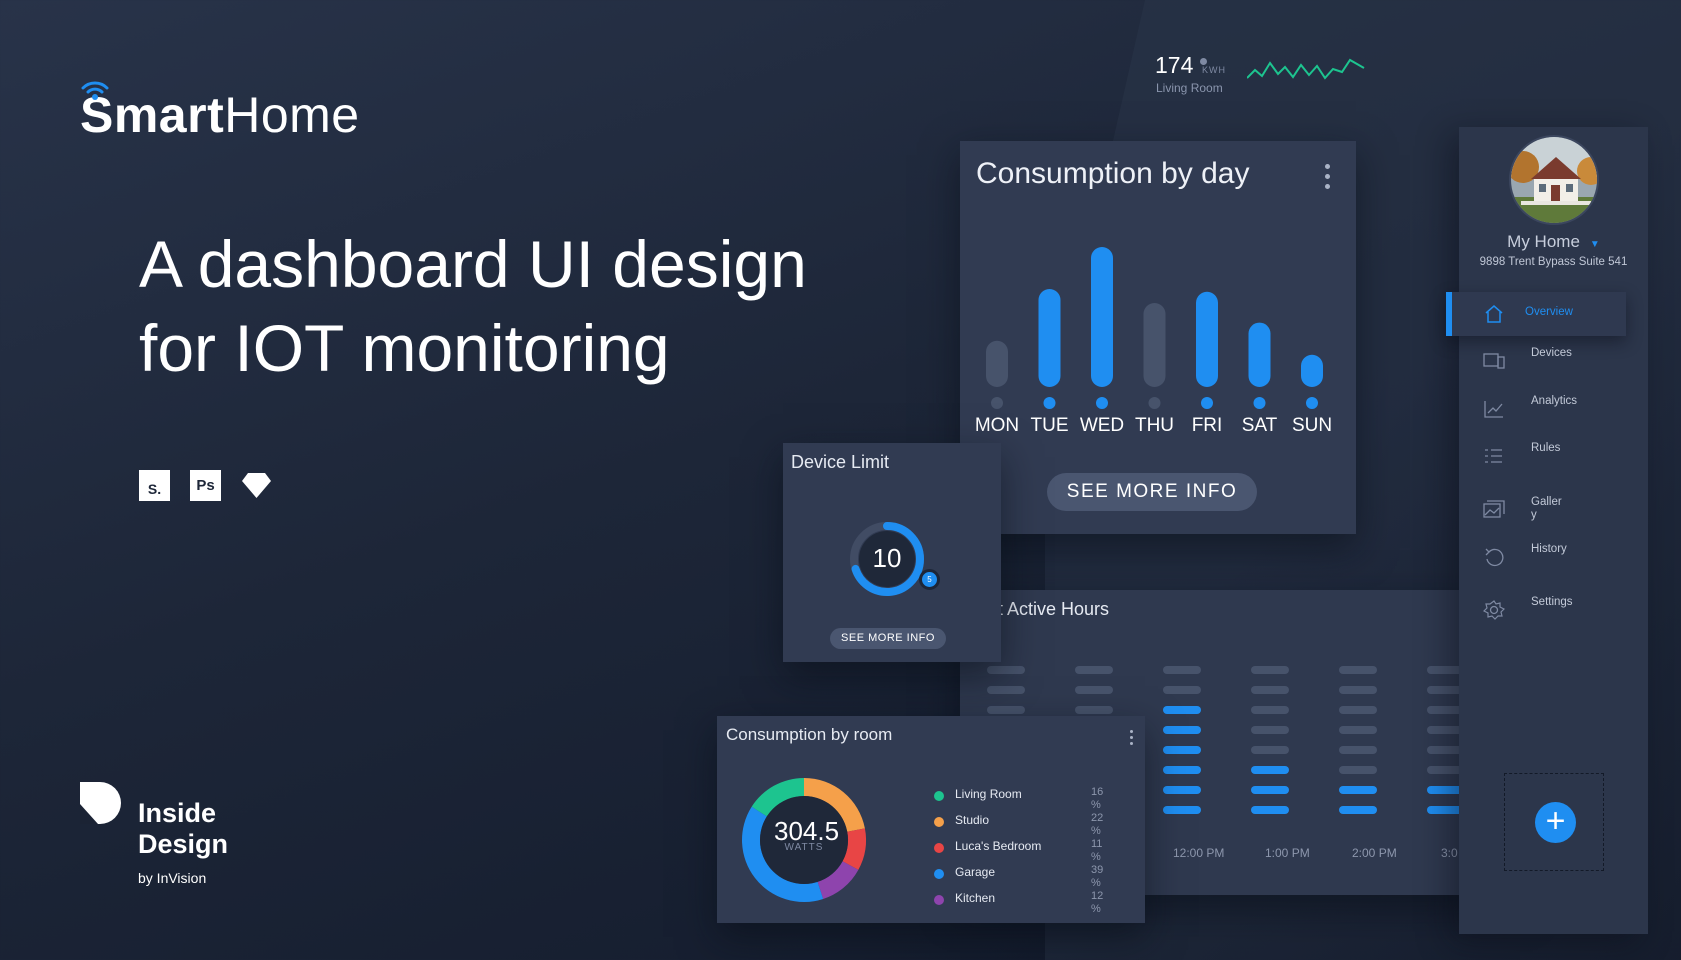  What do you see at coordinates (1260, 425) in the screenshot?
I see `day-label: SAT` at bounding box center [1260, 425].